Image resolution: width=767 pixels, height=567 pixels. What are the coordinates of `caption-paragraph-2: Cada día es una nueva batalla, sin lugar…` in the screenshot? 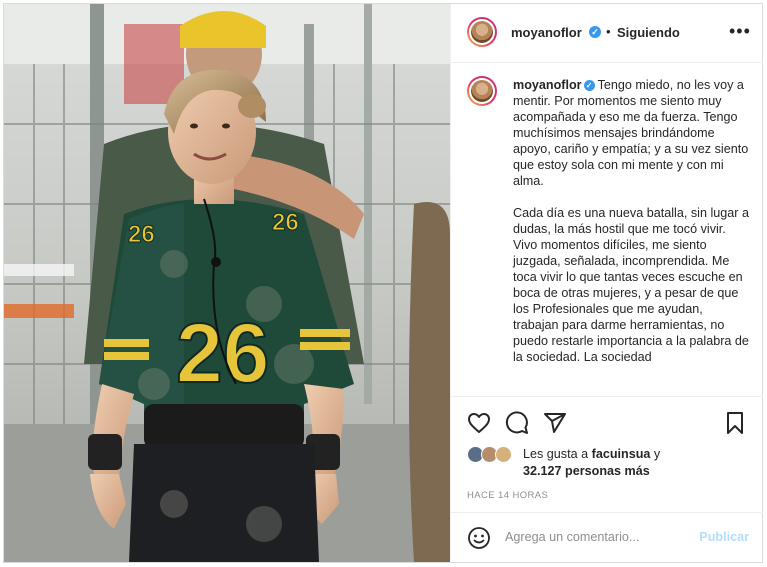 It's located at (631, 285).